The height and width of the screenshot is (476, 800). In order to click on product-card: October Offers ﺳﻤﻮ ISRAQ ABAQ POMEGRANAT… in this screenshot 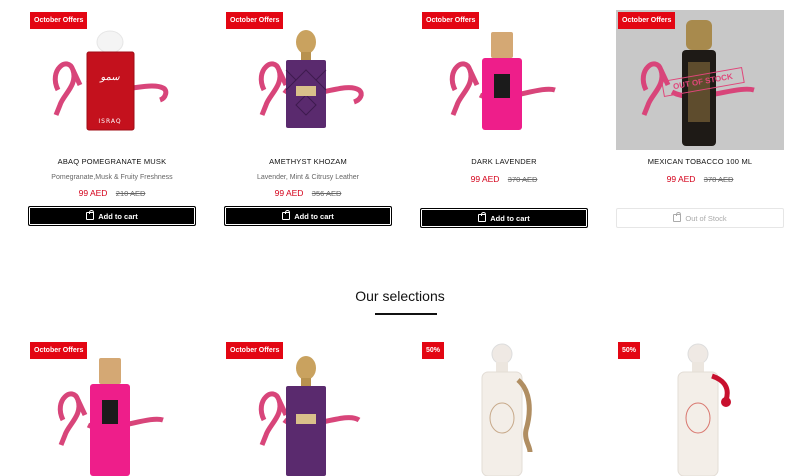, I will do `click(112, 119)`.